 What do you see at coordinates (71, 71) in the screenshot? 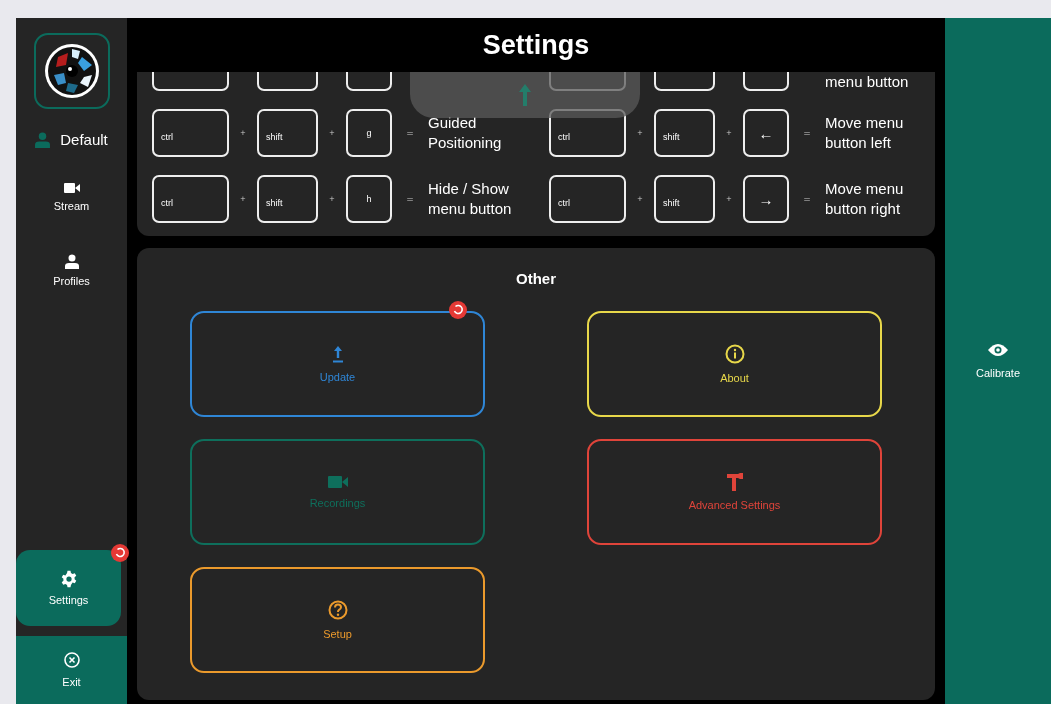
I see `logo-icon` at bounding box center [71, 71].